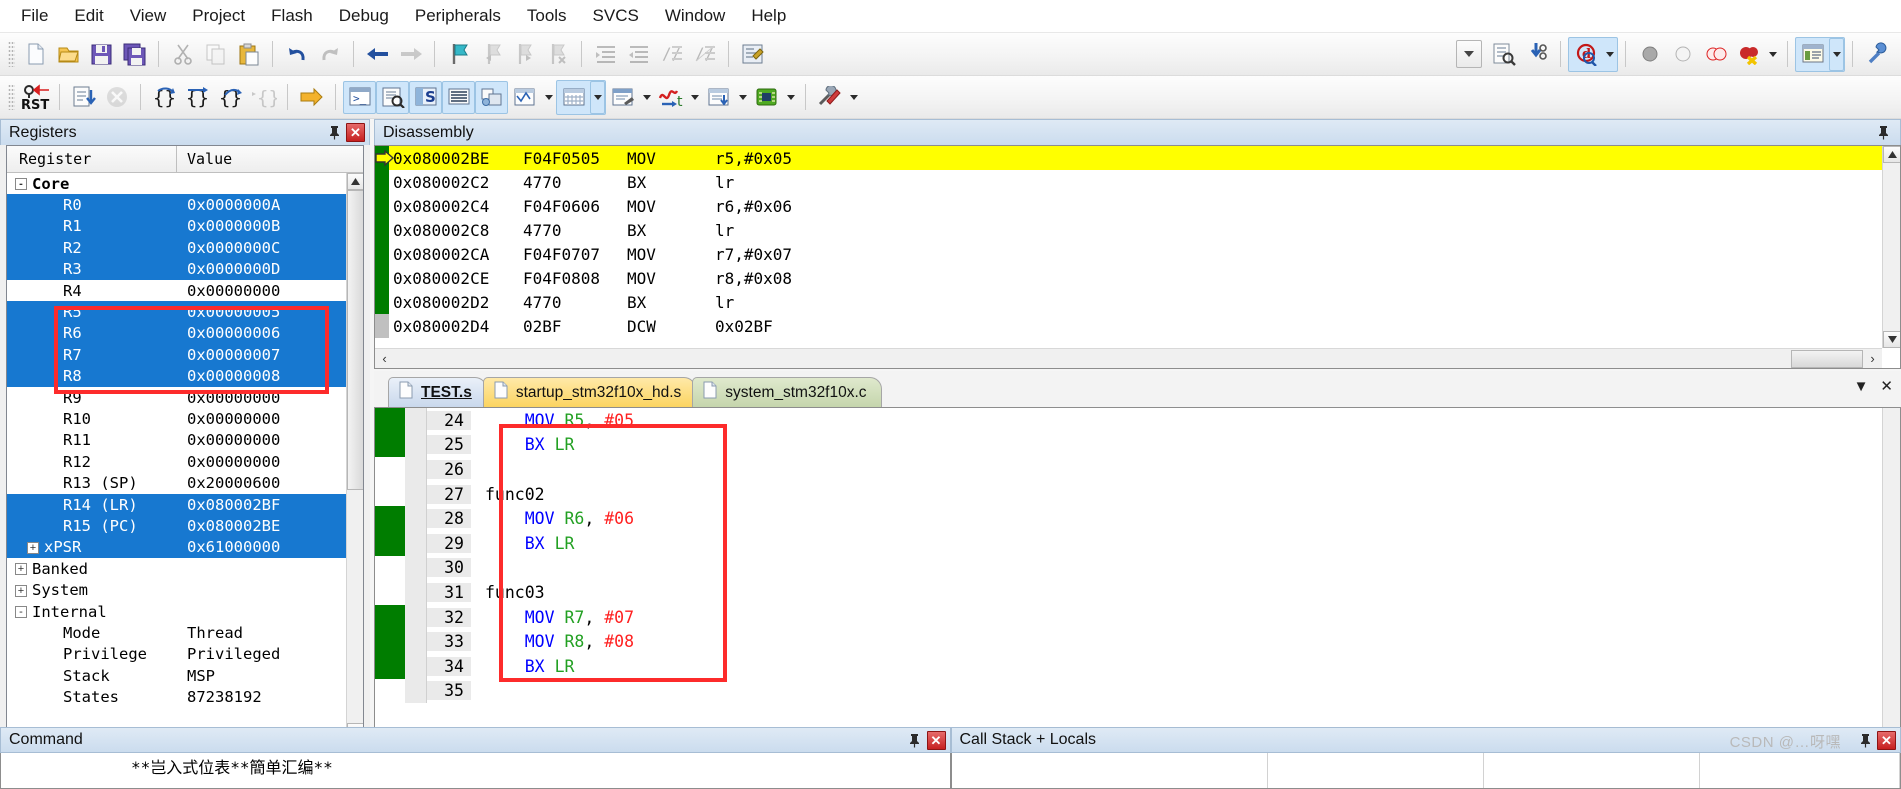 The width and height of the screenshot is (1901, 789). I want to click on toolbox-icon, so click(829, 97).